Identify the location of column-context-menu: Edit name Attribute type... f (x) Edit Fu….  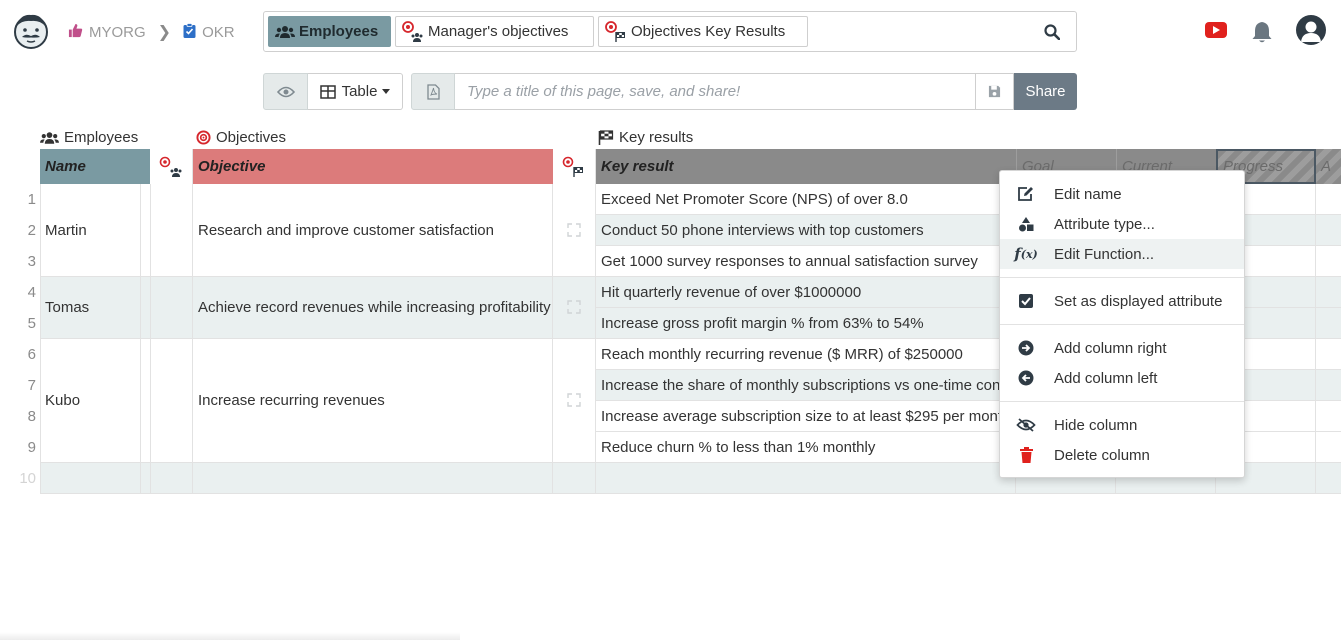
(1122, 324).